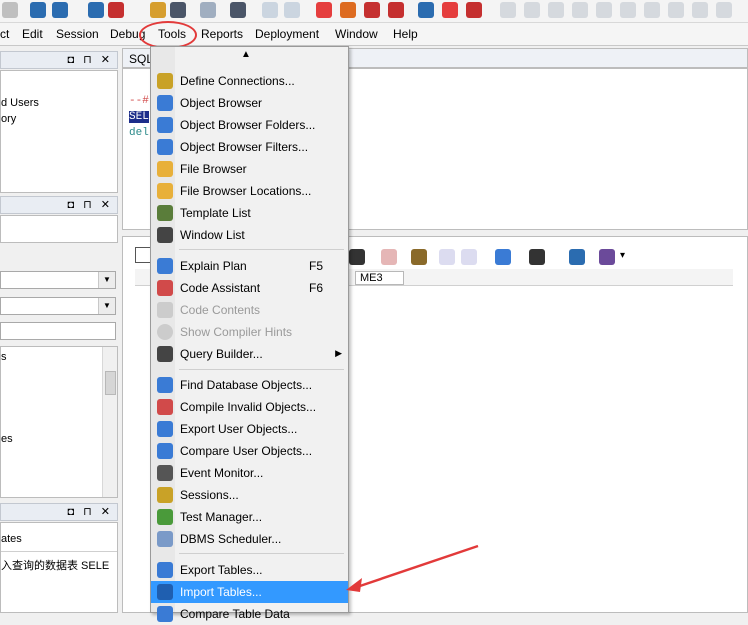 The image size is (748, 625). Describe the element at coordinates (357, 257) in the screenshot. I see `binoculars-icon` at that location.